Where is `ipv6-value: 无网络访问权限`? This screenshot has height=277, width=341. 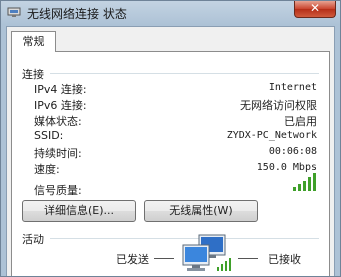 ipv6-value: 无网络访问权限 is located at coordinates (278, 105).